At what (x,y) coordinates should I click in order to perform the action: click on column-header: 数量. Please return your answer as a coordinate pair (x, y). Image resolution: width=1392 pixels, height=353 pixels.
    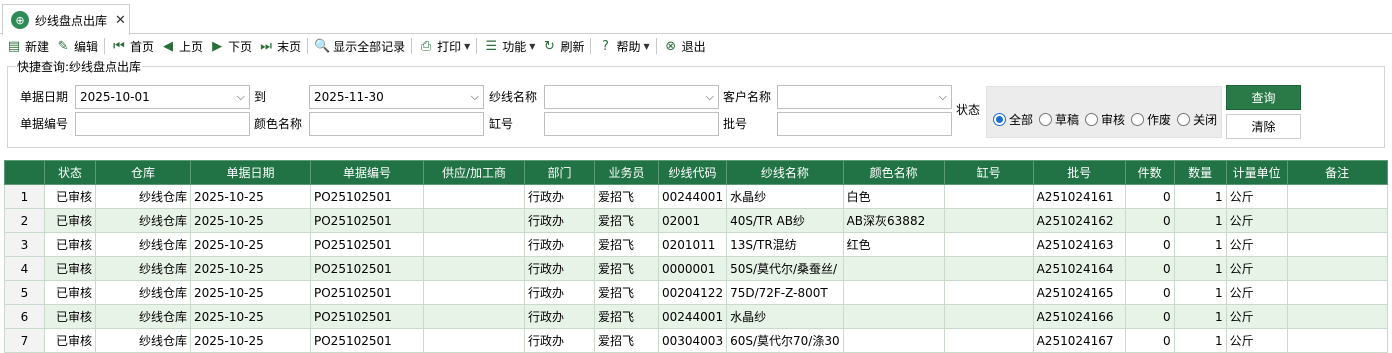
    Looking at the image, I should click on (1200, 172).